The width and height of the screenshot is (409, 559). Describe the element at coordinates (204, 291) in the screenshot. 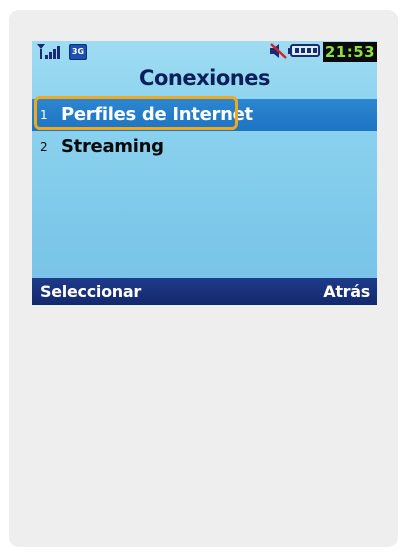

I see `softkey-bar: Seleccionar Atrás` at that location.